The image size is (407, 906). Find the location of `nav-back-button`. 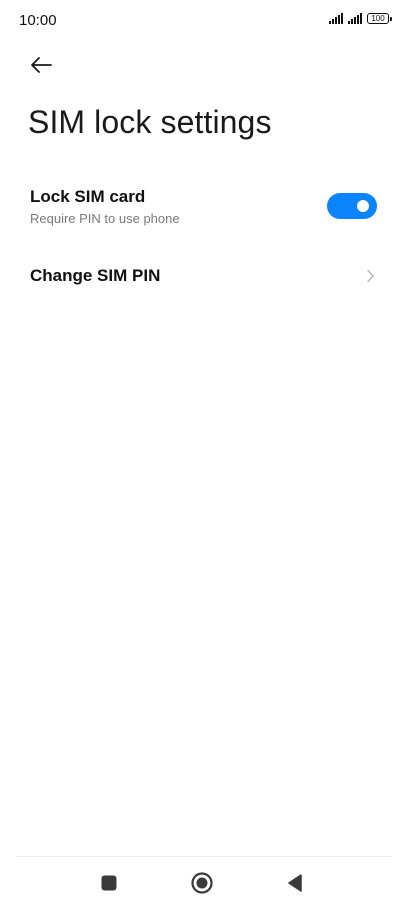

nav-back-button is located at coordinates (295, 883).